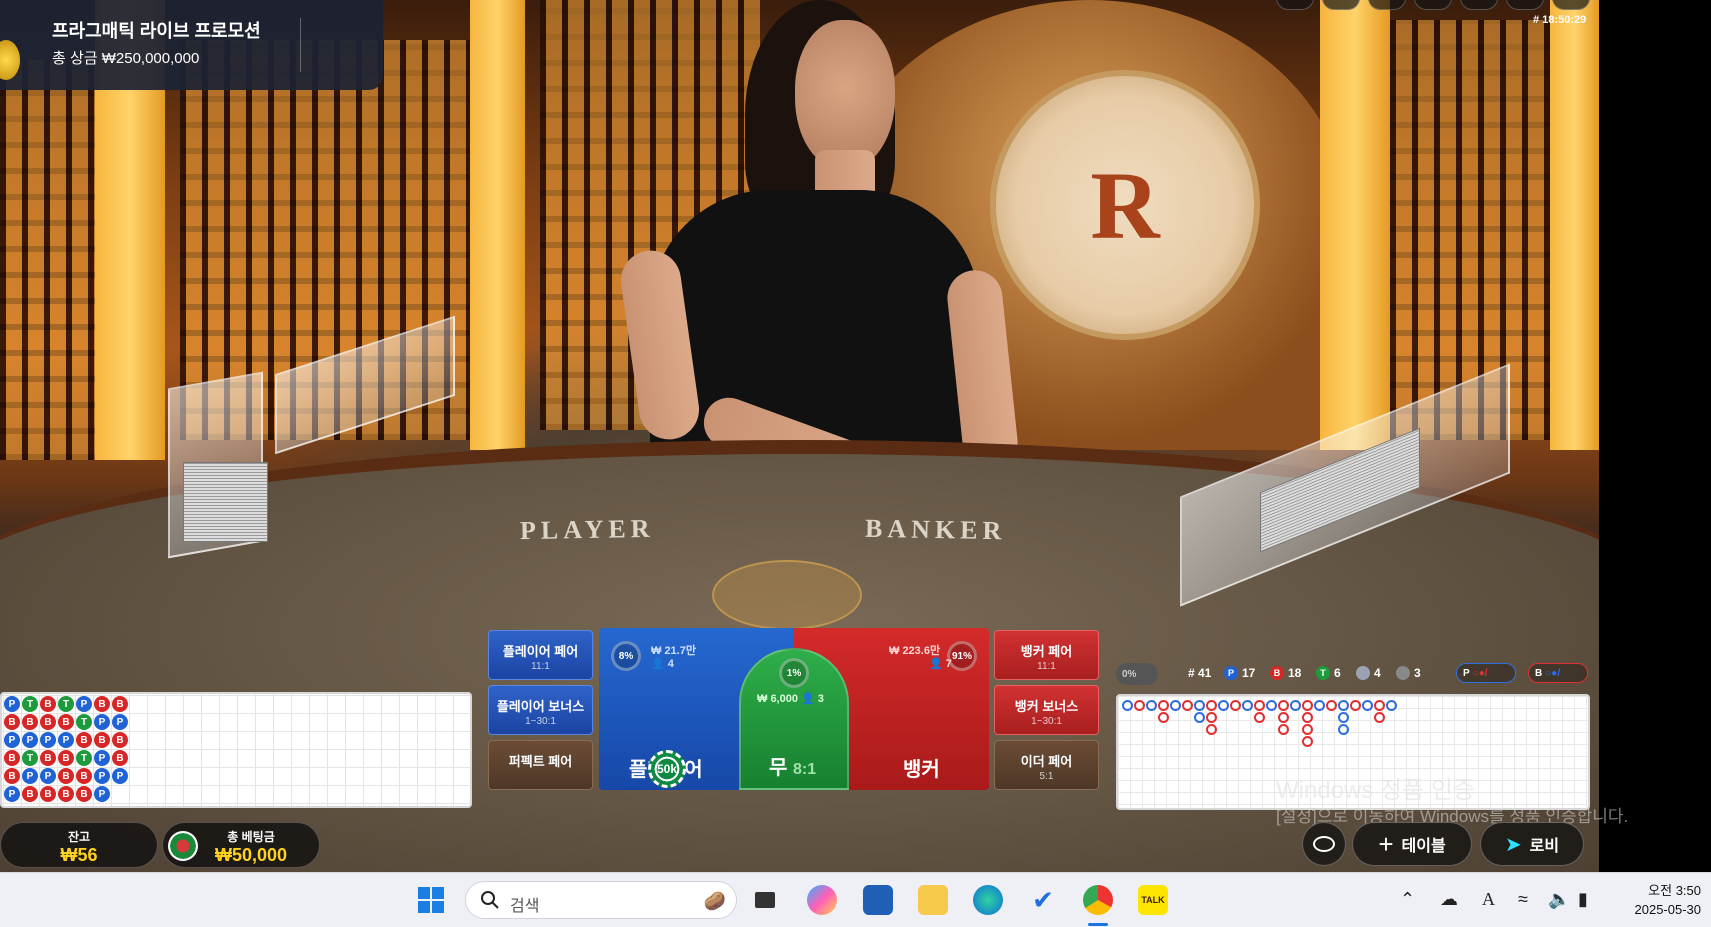  Describe the element at coordinates (1668, 900) in the screenshot. I see `system-clock: 오전 3:50 2025-05-30` at that location.